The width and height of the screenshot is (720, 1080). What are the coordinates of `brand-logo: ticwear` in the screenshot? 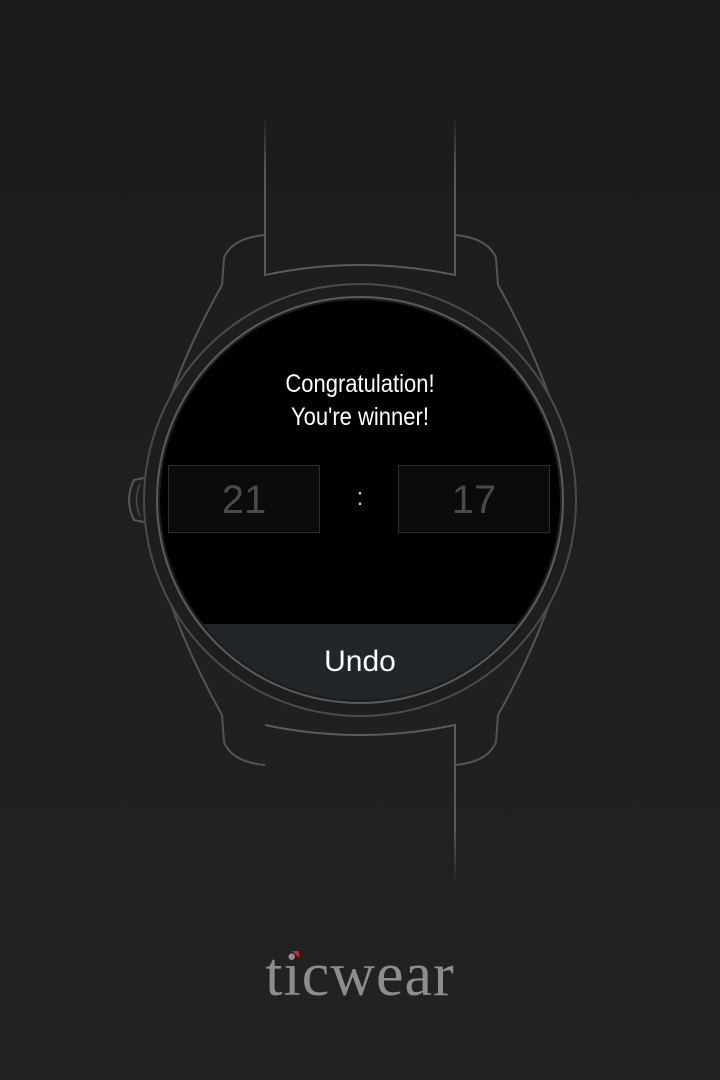 It's located at (360, 975).